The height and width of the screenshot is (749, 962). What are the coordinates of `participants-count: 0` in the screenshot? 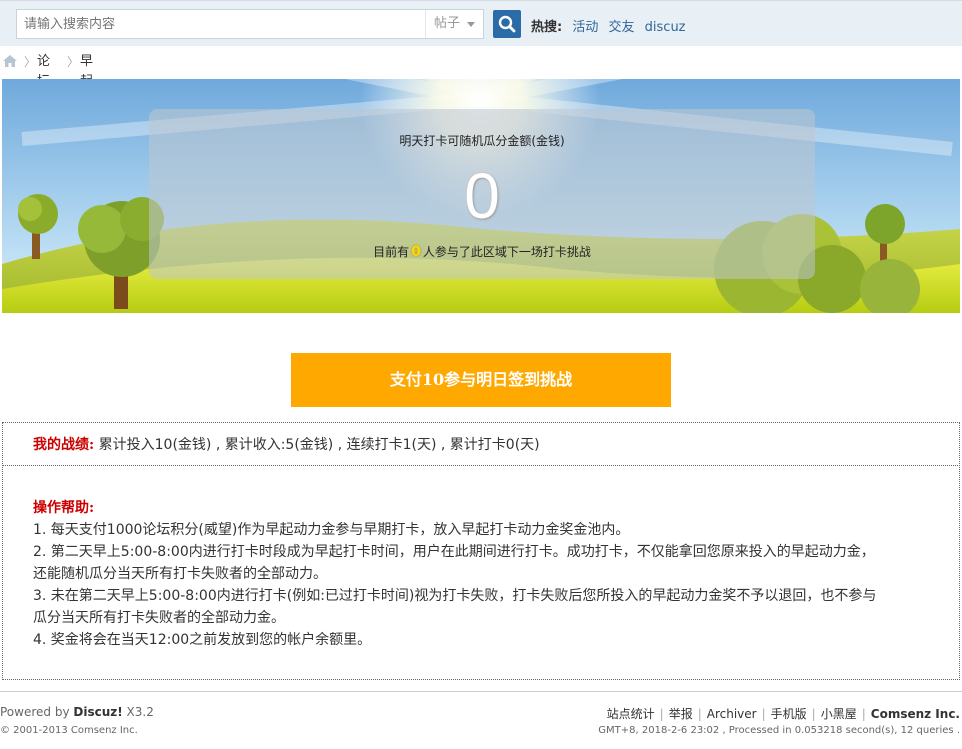 It's located at (416, 252).